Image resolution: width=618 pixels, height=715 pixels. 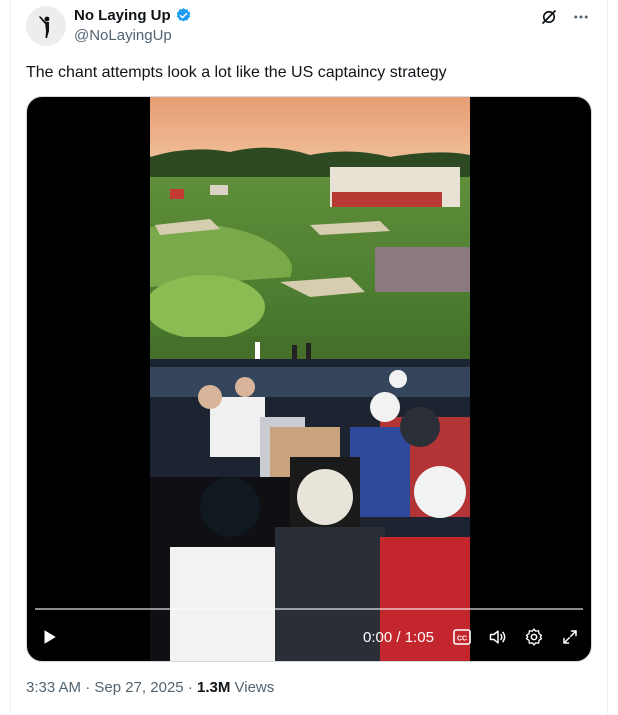 I want to click on tweet-timestamp: 3:33 AM, so click(x=53, y=687).